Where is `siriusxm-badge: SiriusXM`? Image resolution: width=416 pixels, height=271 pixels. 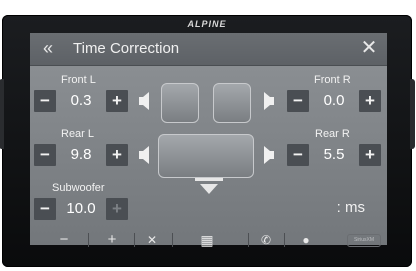
siriusxm-badge: SiriusXM is located at coordinates (364, 240).